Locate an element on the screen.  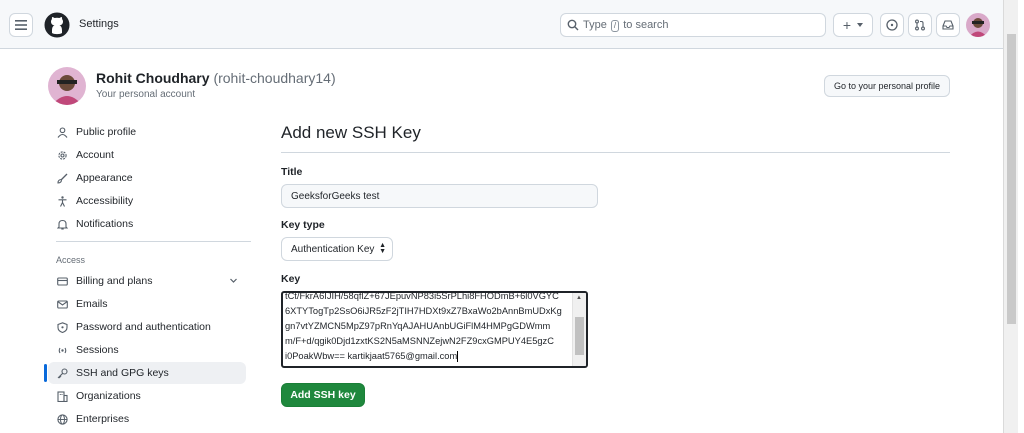
profile-avatar is located at coordinates (67, 86).